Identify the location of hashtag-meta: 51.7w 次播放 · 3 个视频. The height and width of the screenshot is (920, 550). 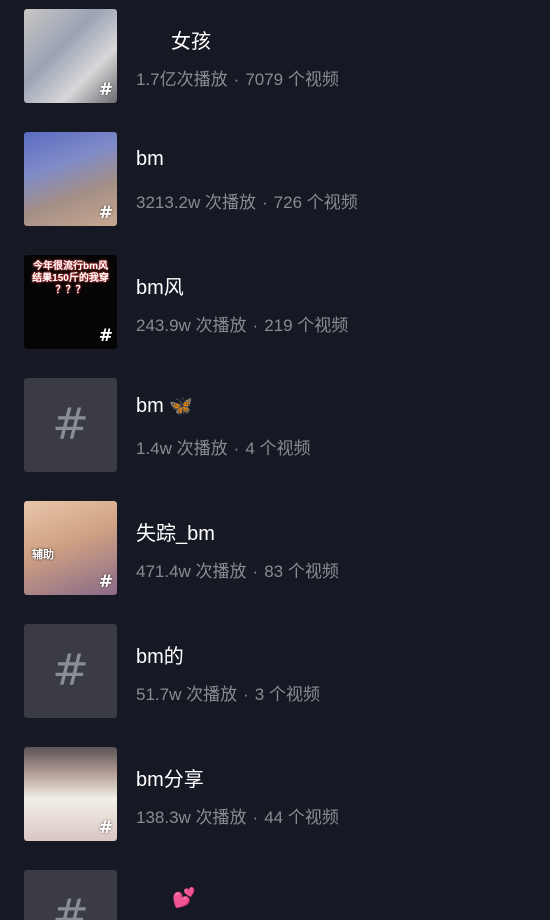
(228, 692).